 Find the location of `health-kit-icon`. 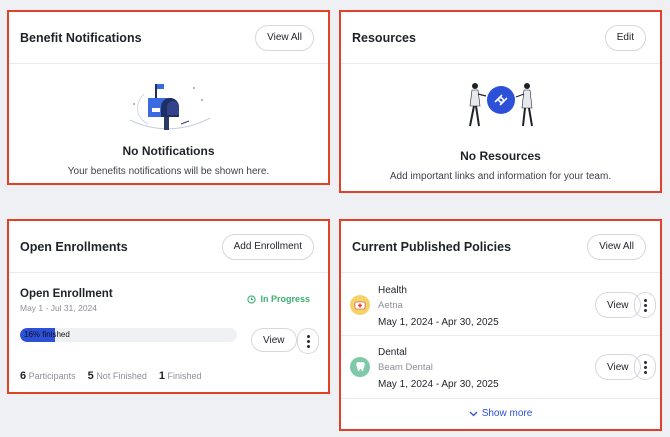

health-kit-icon is located at coordinates (360, 305).